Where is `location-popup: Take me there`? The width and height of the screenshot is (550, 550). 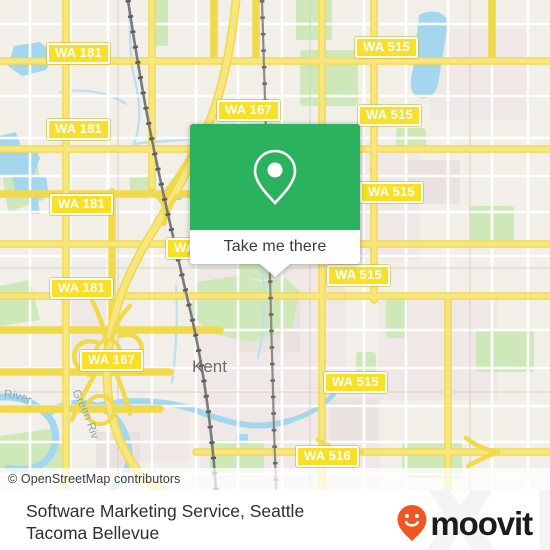 location-popup: Take me there is located at coordinates (275, 200).